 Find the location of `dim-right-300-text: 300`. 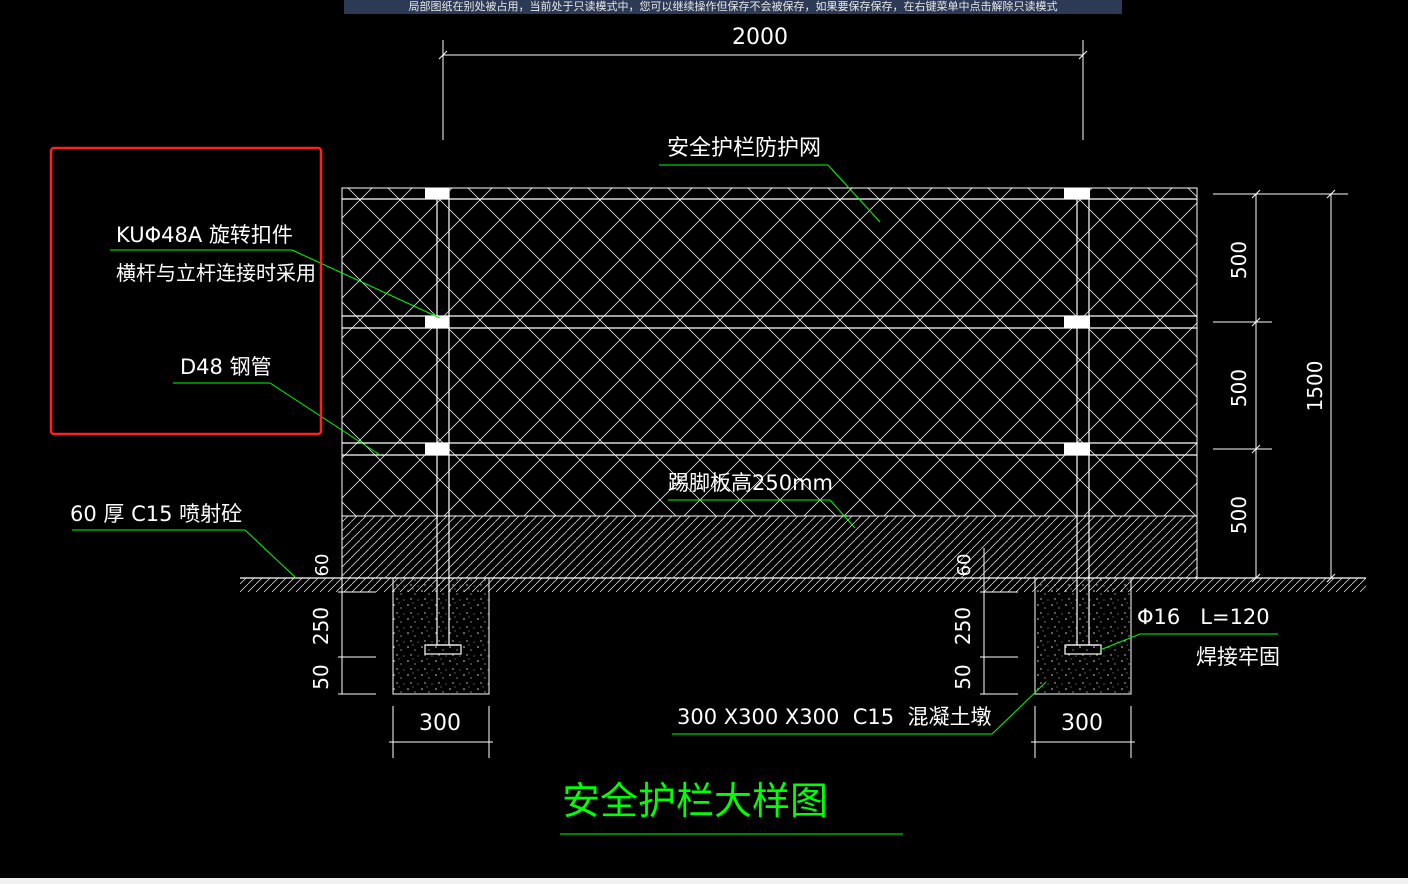

dim-right-300-text: 300 is located at coordinates (1082, 723).